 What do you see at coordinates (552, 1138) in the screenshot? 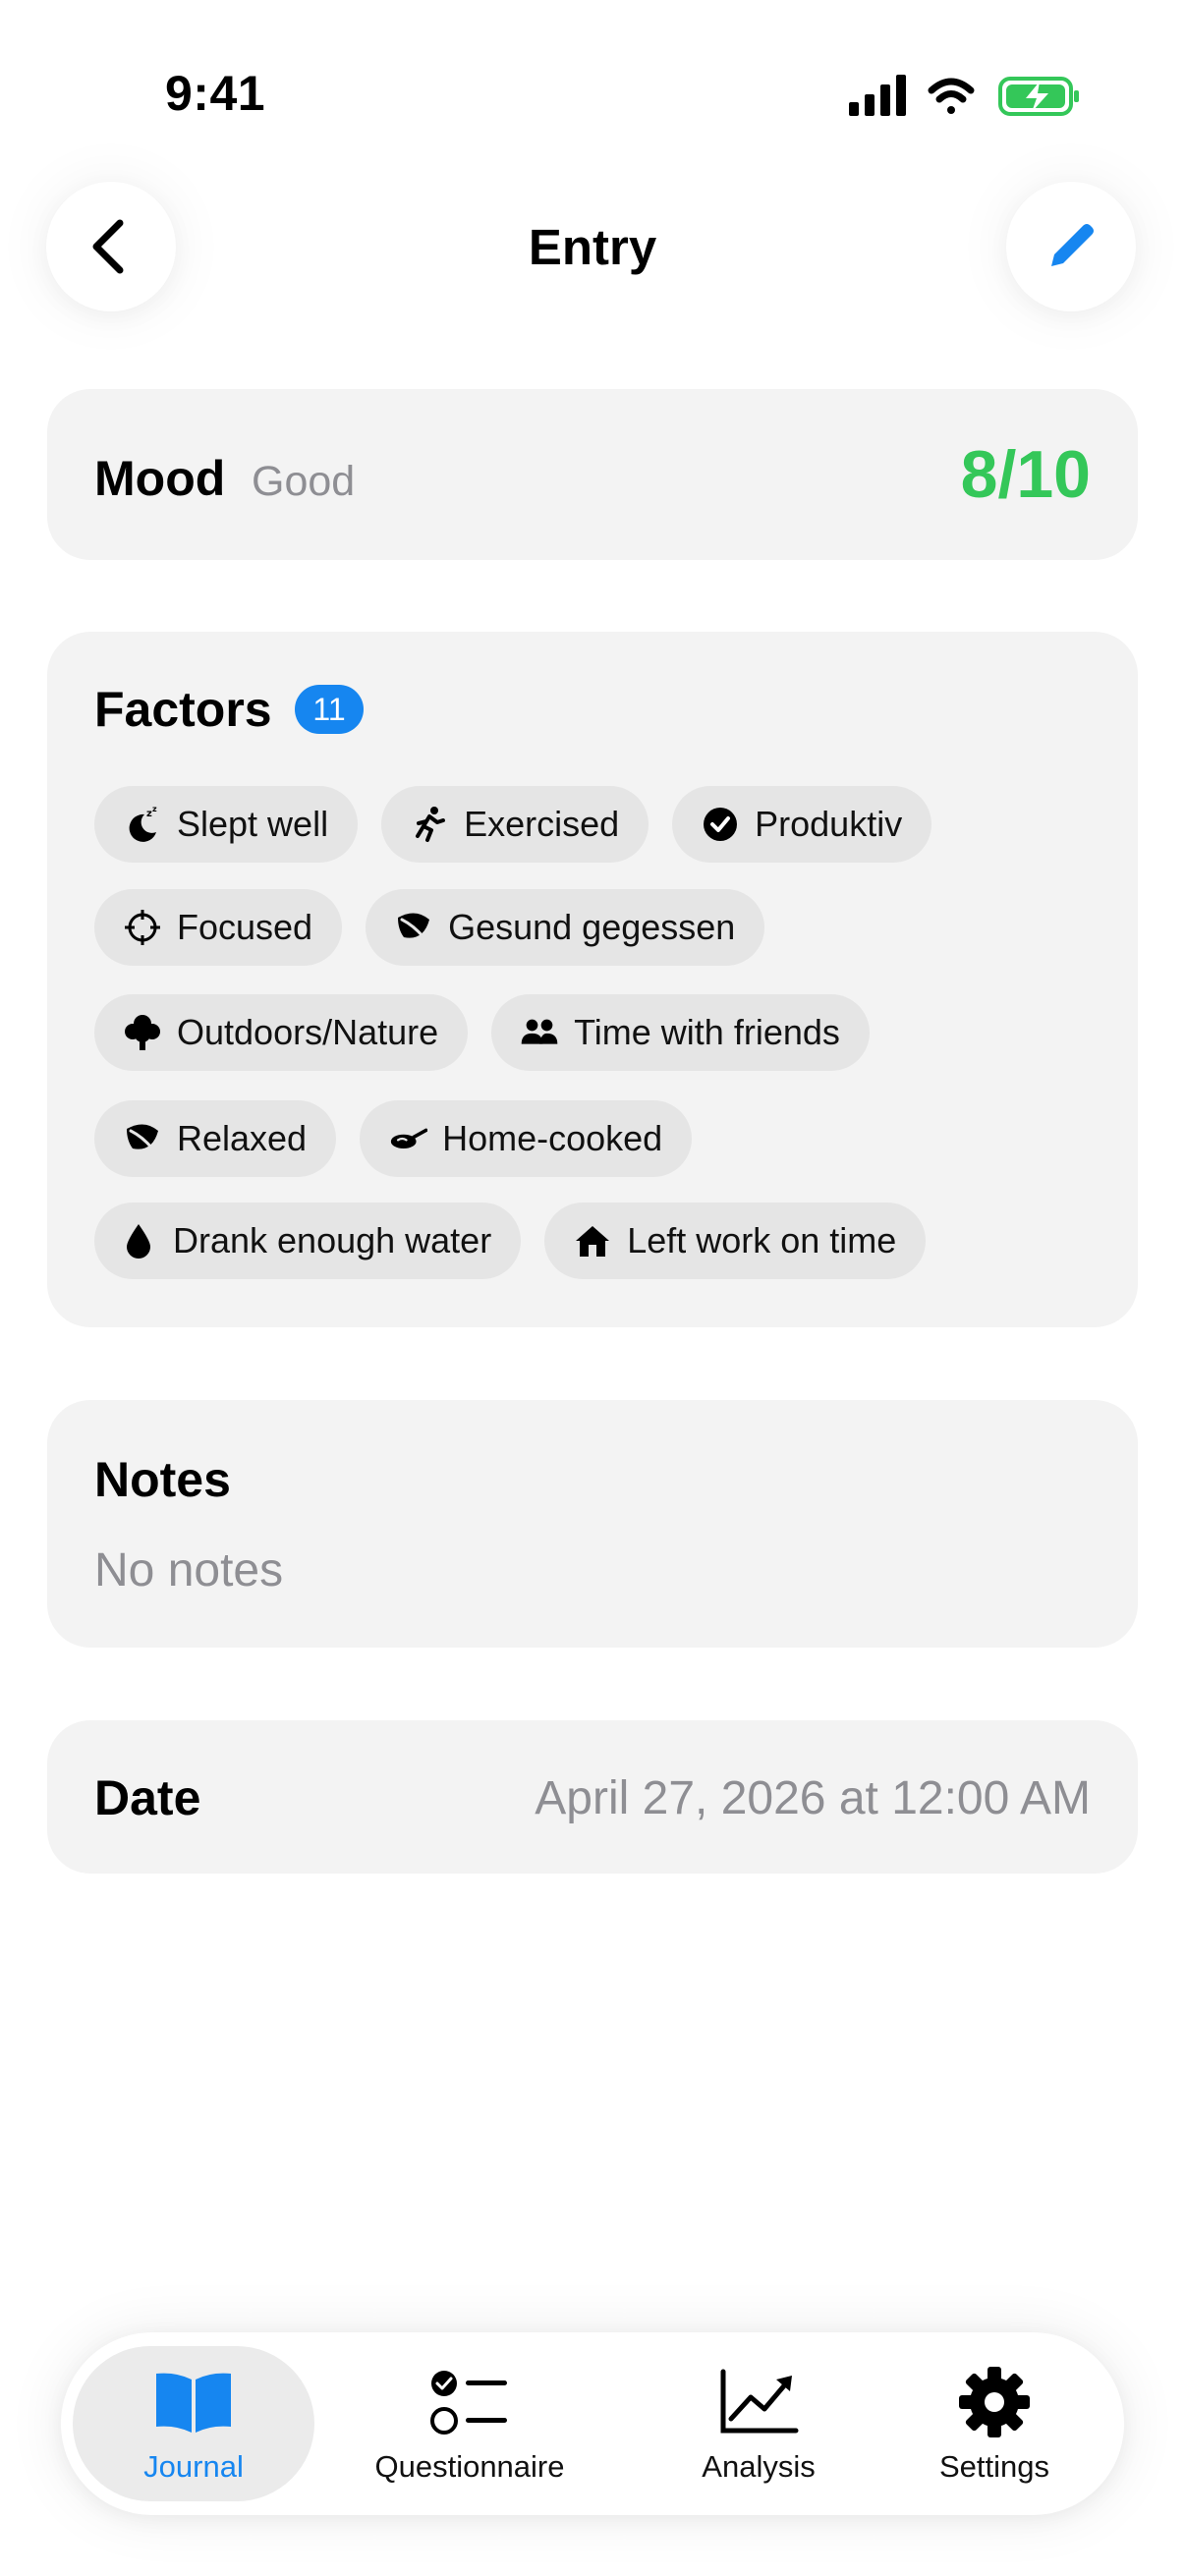
I see `factor-chip-label: Home-cooked` at bounding box center [552, 1138].